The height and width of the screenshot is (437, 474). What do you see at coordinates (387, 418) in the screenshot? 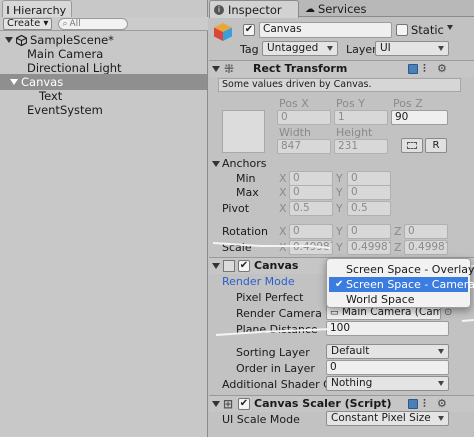
I see `ui-scale-mode-dropdown: Constant Pixel Size` at bounding box center [387, 418].